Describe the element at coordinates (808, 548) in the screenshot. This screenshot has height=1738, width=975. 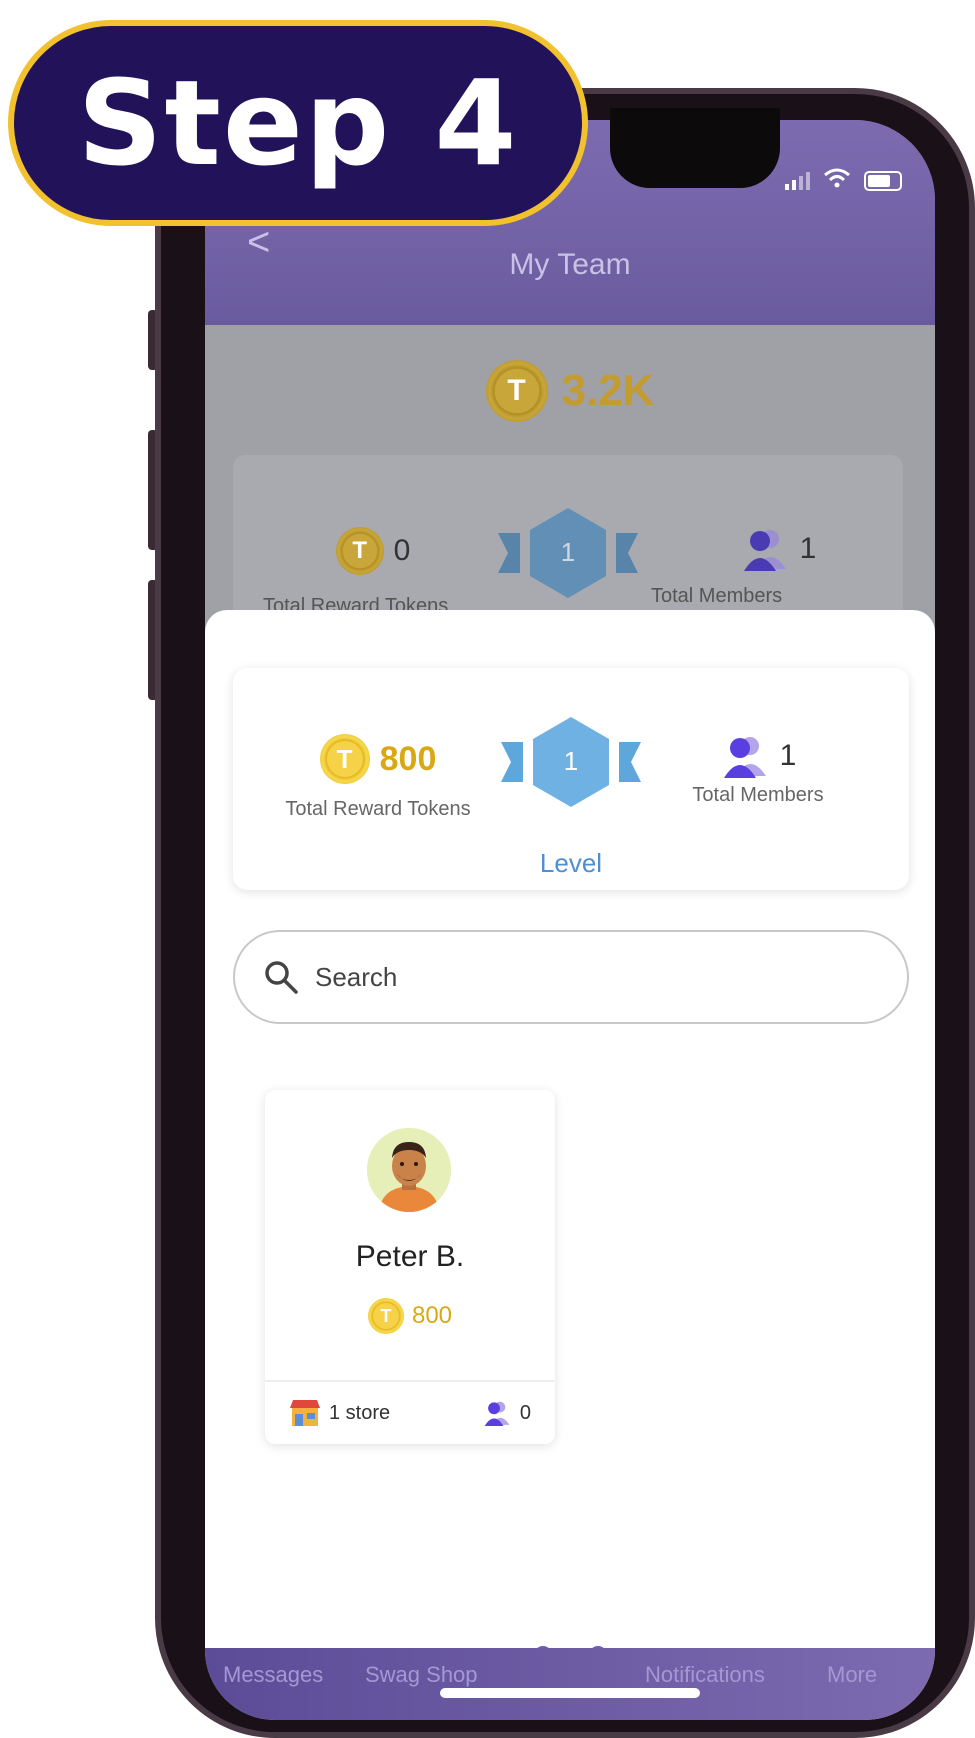
I see `bg-members-value: 1` at that location.